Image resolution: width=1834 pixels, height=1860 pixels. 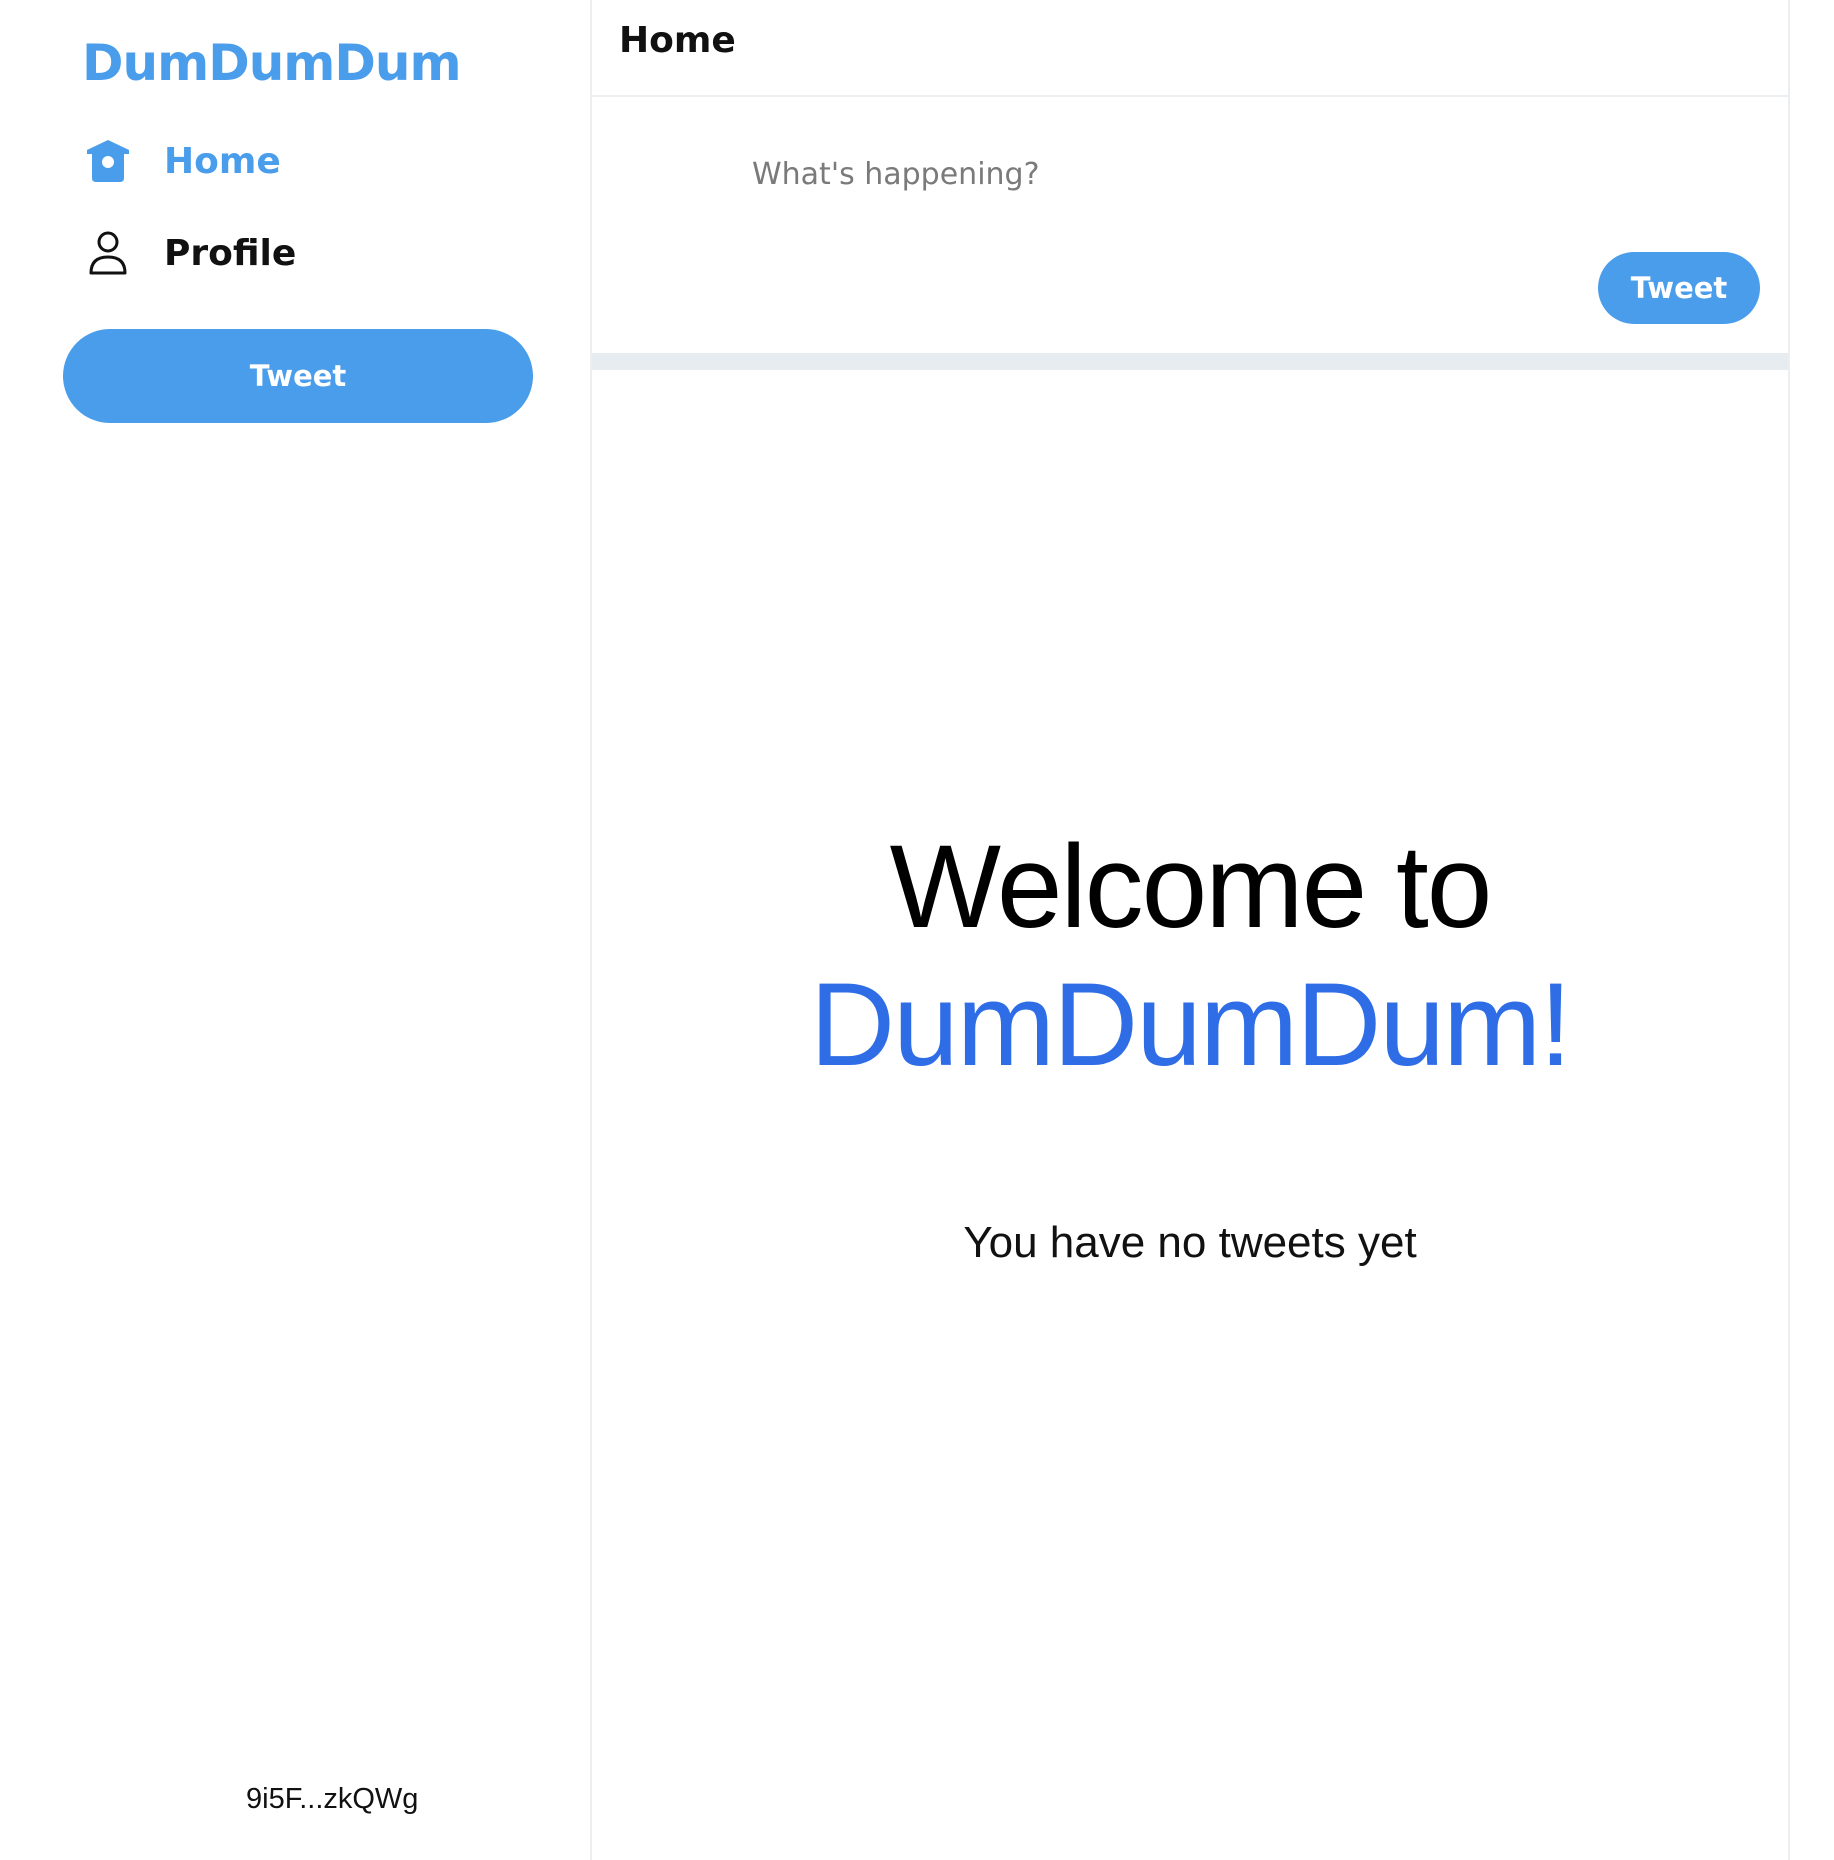 I want to click on sidebar-tweet-button: Tweet, so click(x=298, y=376).